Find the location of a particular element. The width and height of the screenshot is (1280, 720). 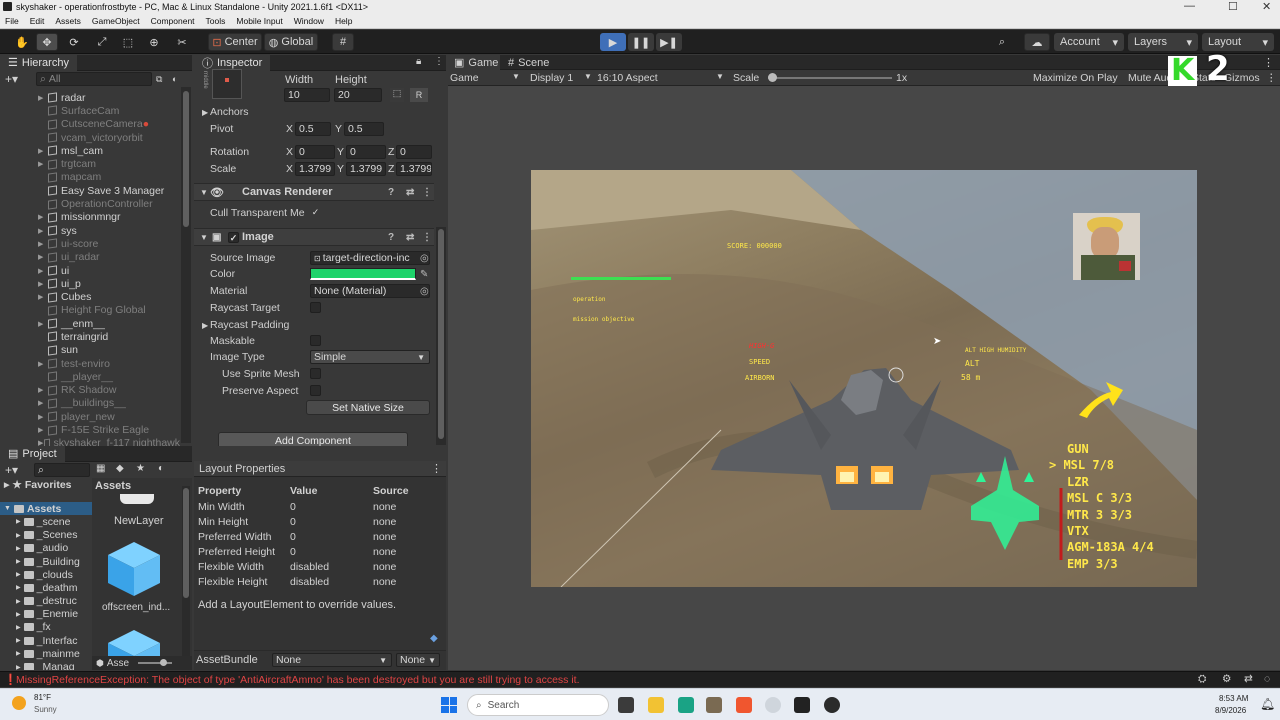

scale-slider is located at coordinates (830, 77).